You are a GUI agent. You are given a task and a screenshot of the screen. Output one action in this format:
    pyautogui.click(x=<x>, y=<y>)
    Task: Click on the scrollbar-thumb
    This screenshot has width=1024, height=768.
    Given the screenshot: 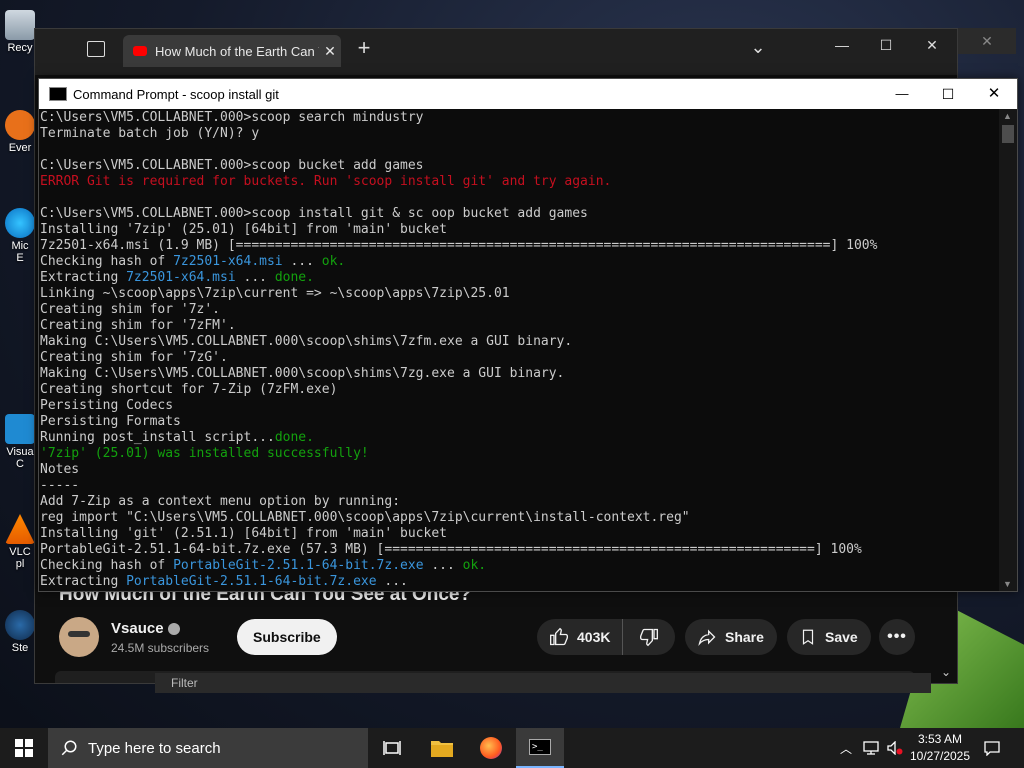 What is the action you would take?
    pyautogui.click(x=1008, y=134)
    